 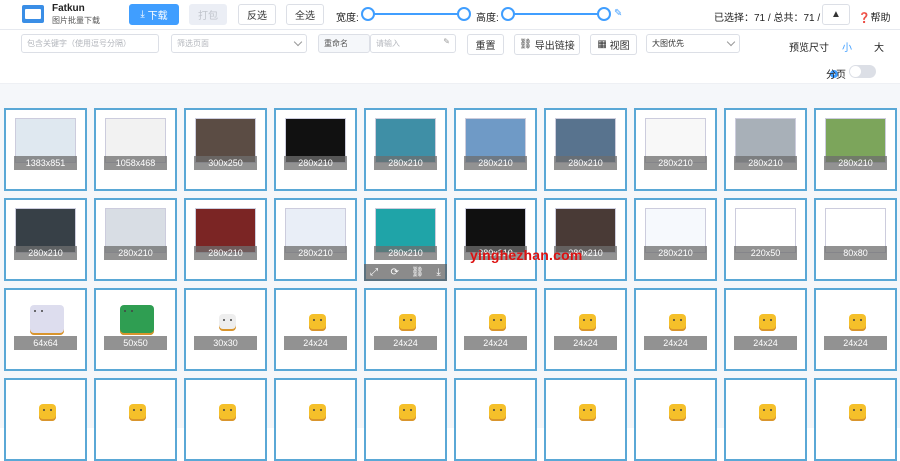 What do you see at coordinates (90, 43) in the screenshot?
I see `keyword-input: 包含关键字（使用逗号分隔）` at bounding box center [90, 43].